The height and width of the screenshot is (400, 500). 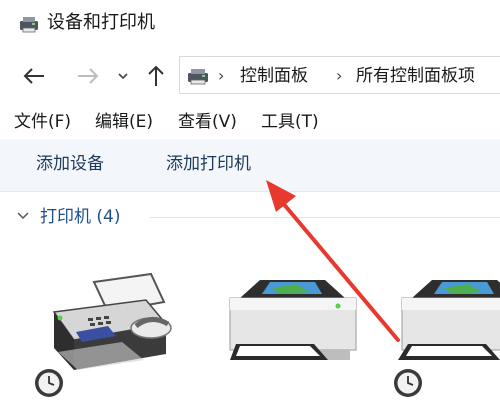 I want to click on menu-edit: 编辑(E), so click(x=124, y=122).